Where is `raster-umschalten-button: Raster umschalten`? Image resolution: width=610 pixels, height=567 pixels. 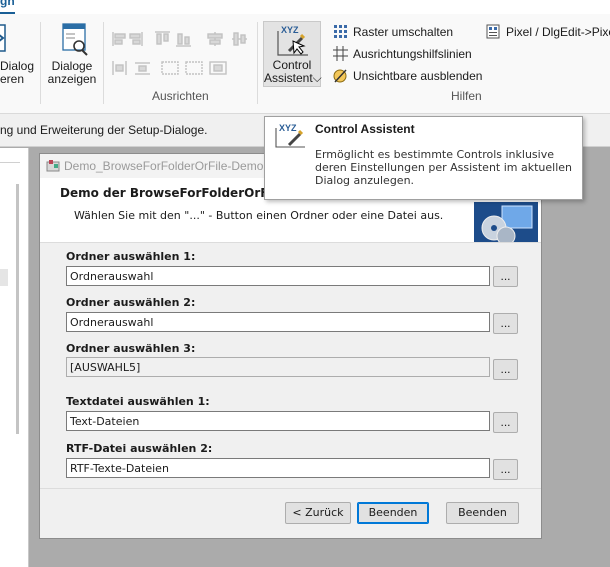
raster-umschalten-button: Raster umschalten is located at coordinates (393, 31).